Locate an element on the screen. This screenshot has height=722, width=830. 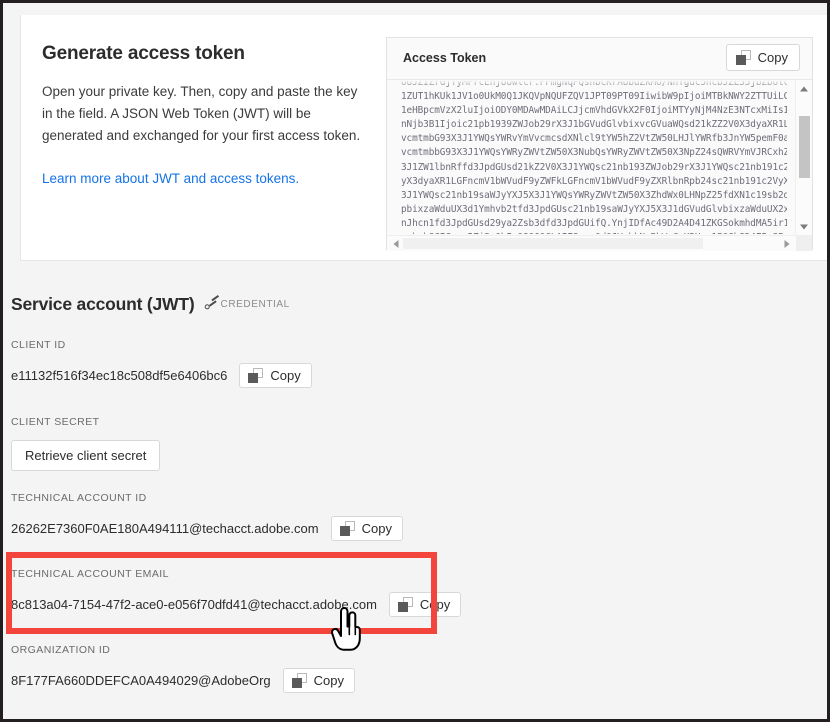
copy-access-token-button: Copy is located at coordinates (762, 57).